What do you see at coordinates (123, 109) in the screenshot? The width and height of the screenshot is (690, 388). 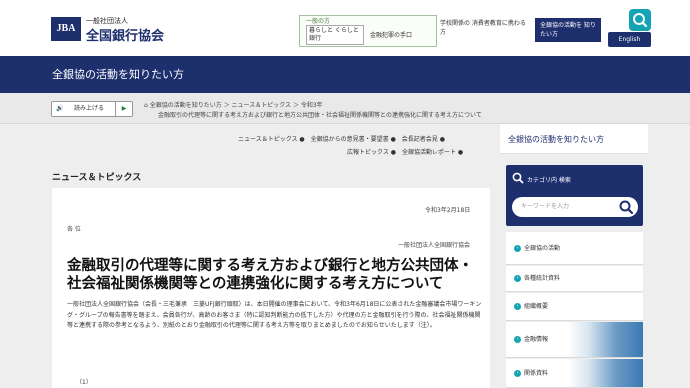 I see `play-icon: ▶` at bounding box center [123, 109].